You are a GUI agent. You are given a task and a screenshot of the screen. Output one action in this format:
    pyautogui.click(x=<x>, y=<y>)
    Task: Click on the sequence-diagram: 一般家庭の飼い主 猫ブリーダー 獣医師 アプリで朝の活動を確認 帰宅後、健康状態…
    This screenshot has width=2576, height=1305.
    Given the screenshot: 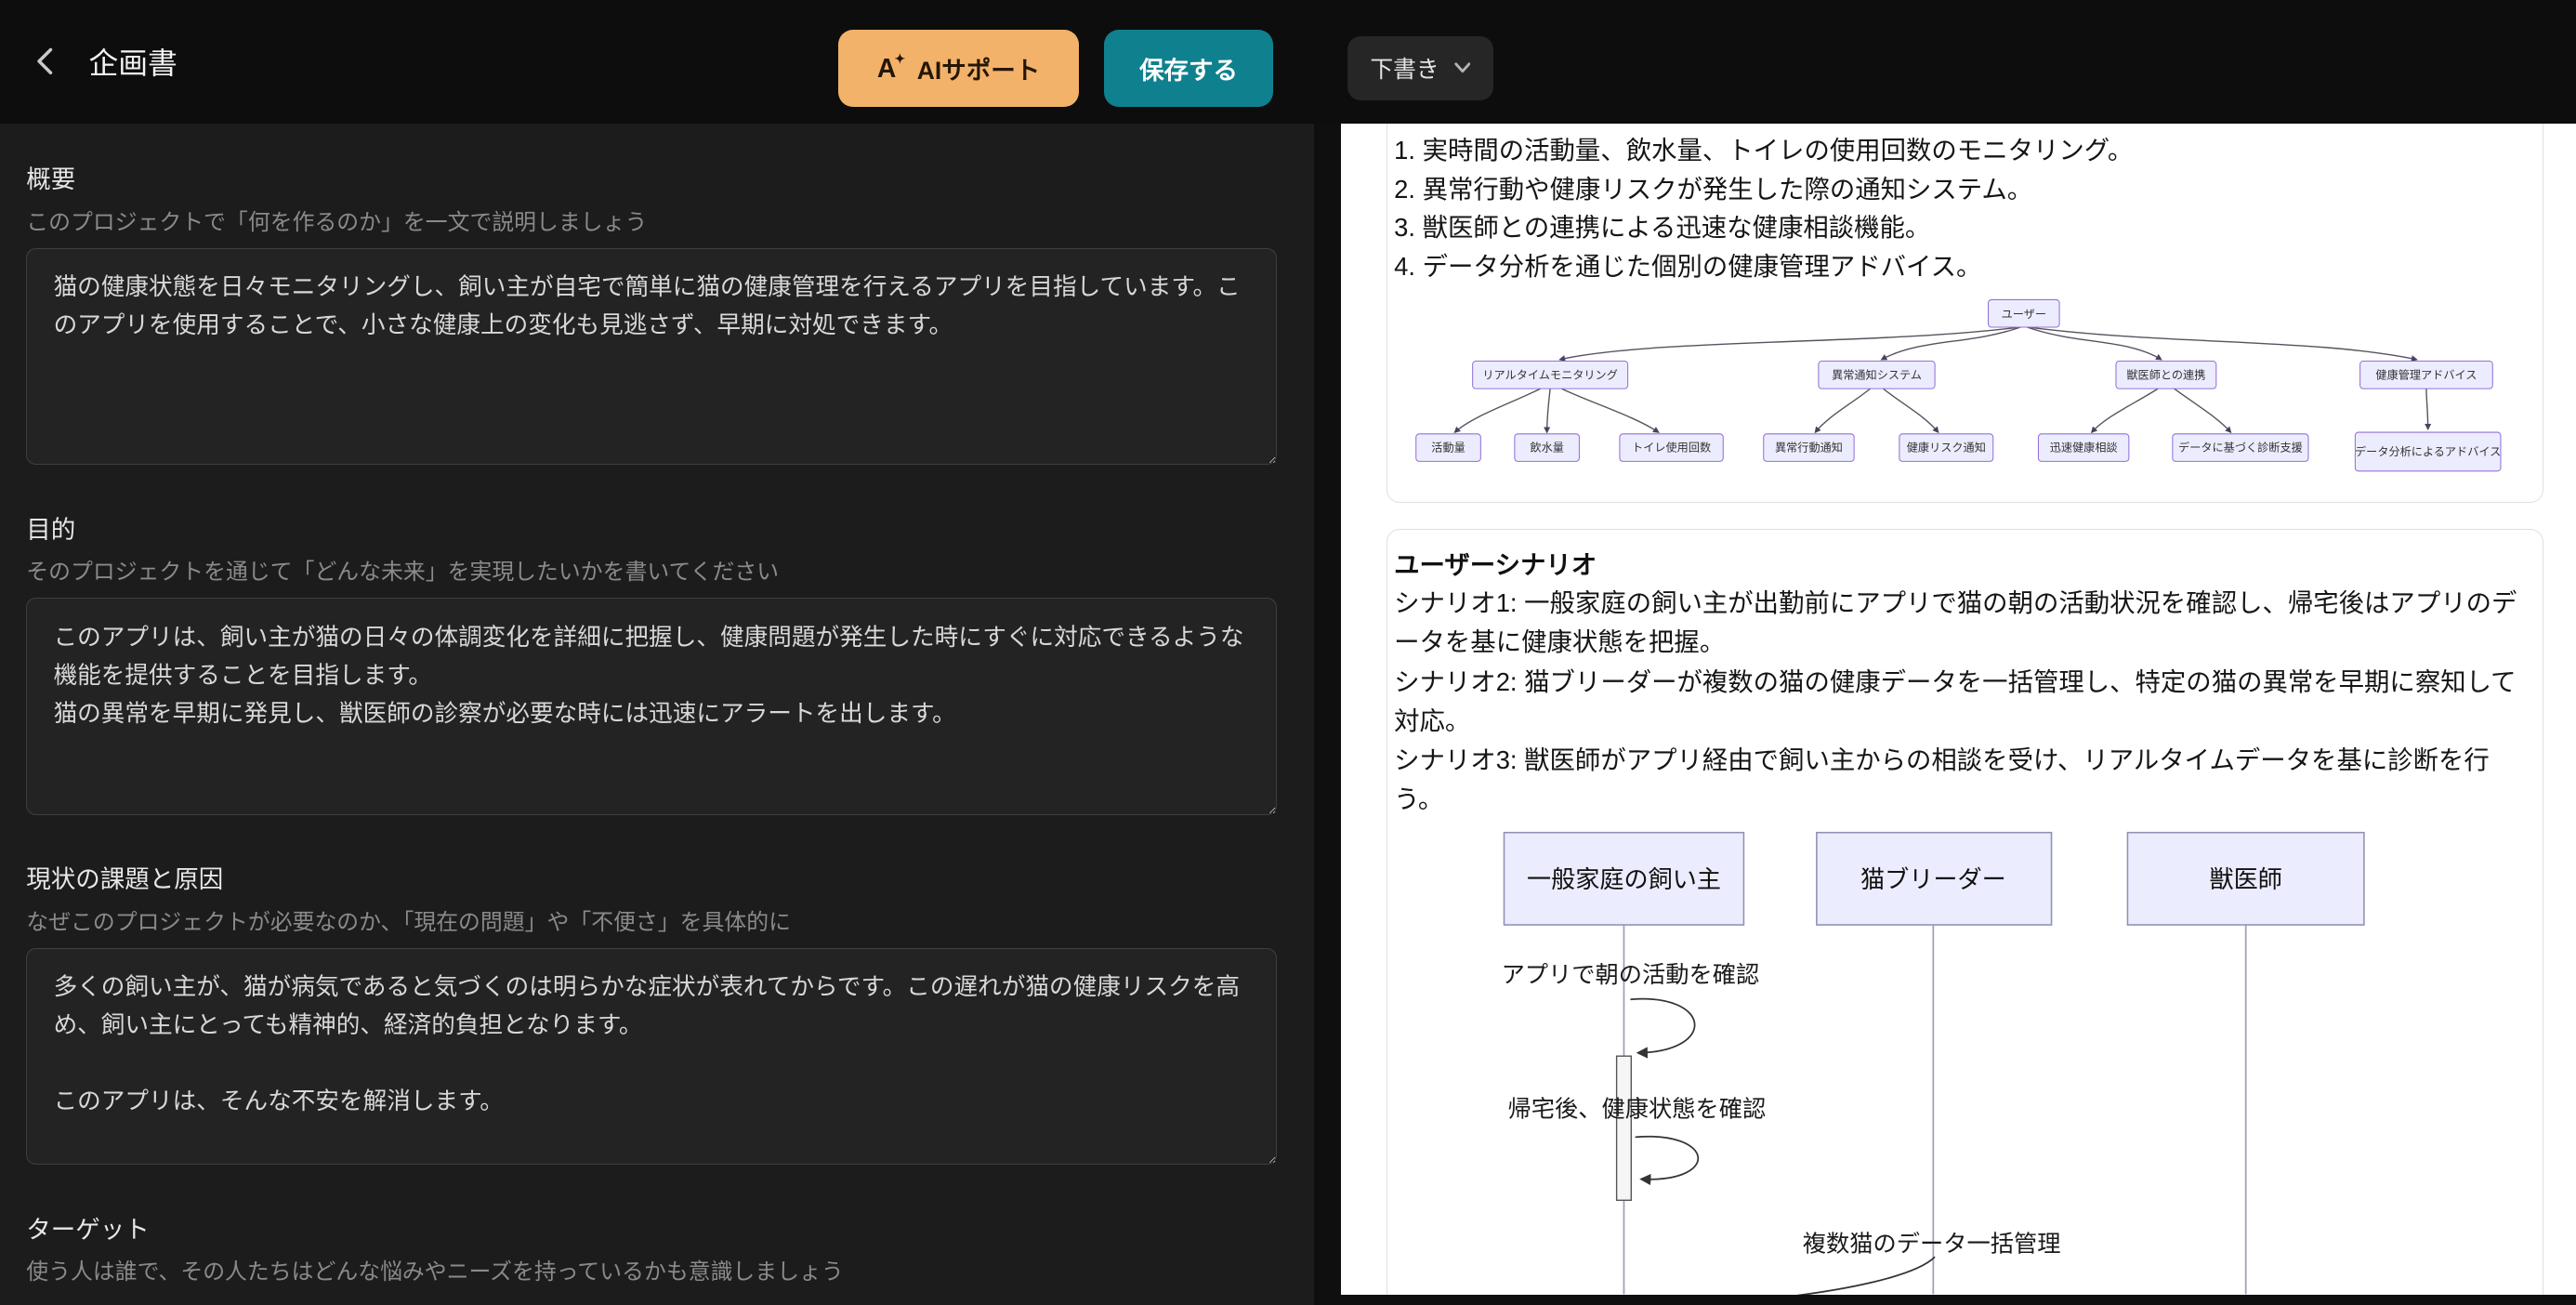 What is the action you would take?
    pyautogui.click(x=1933, y=1064)
    